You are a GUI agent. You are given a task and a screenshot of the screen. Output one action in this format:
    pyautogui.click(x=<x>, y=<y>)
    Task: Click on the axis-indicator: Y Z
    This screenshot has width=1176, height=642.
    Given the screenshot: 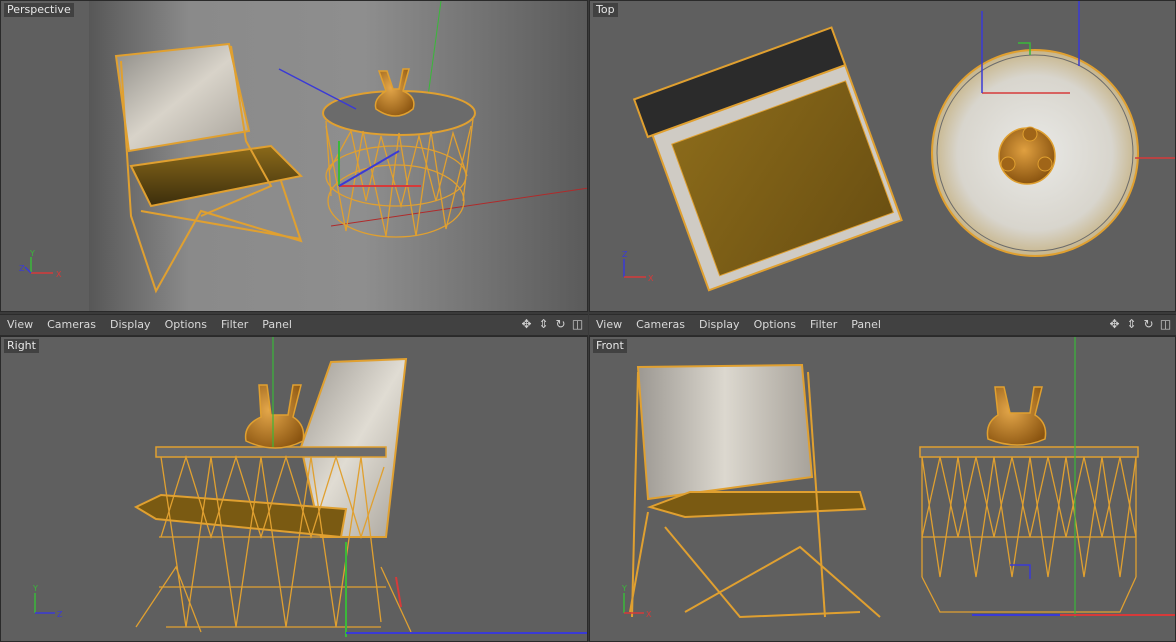 What is the action you would take?
    pyautogui.click(x=47, y=601)
    